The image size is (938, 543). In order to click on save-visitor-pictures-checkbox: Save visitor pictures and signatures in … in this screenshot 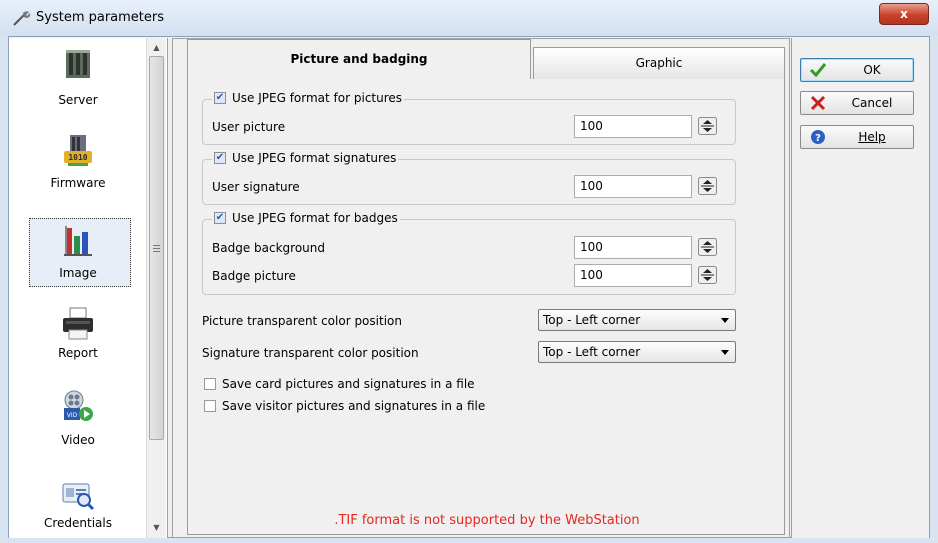, I will do `click(344, 406)`.